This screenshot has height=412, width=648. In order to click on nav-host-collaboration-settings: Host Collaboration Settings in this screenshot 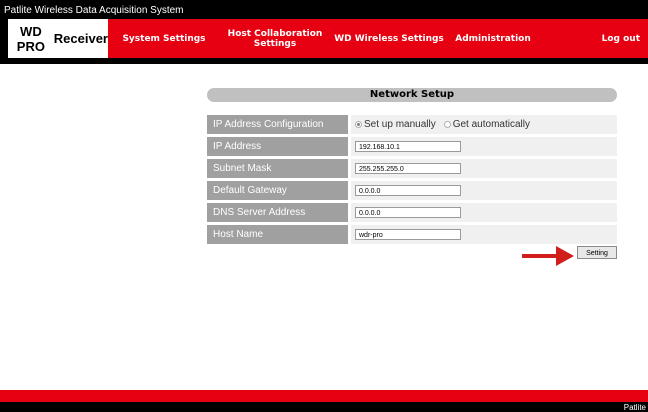, I will do `click(275, 39)`.